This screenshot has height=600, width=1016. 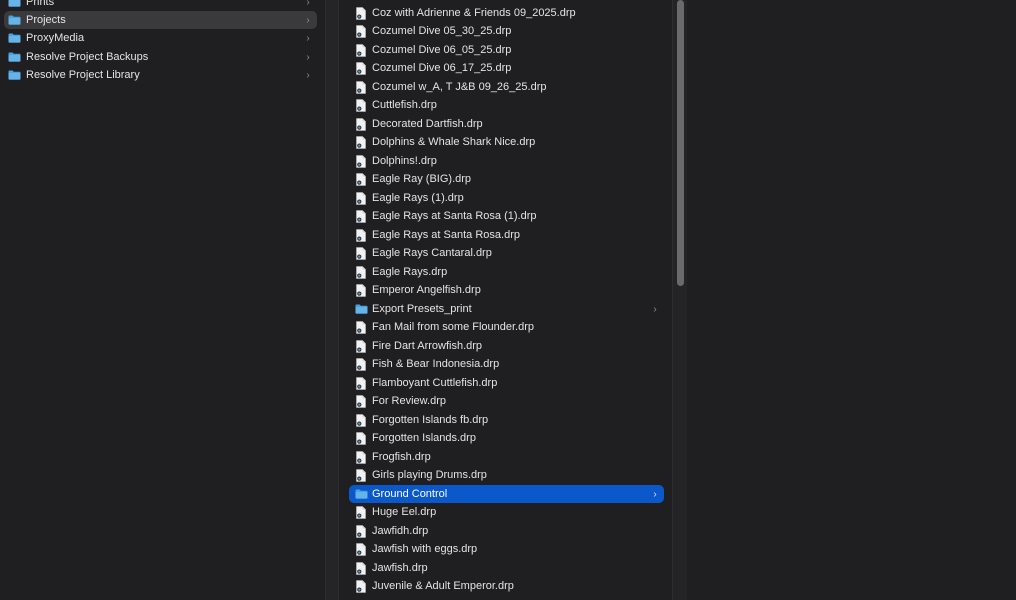 What do you see at coordinates (506, 512) in the screenshot?
I see `file-row: Huge Eel.drp` at bounding box center [506, 512].